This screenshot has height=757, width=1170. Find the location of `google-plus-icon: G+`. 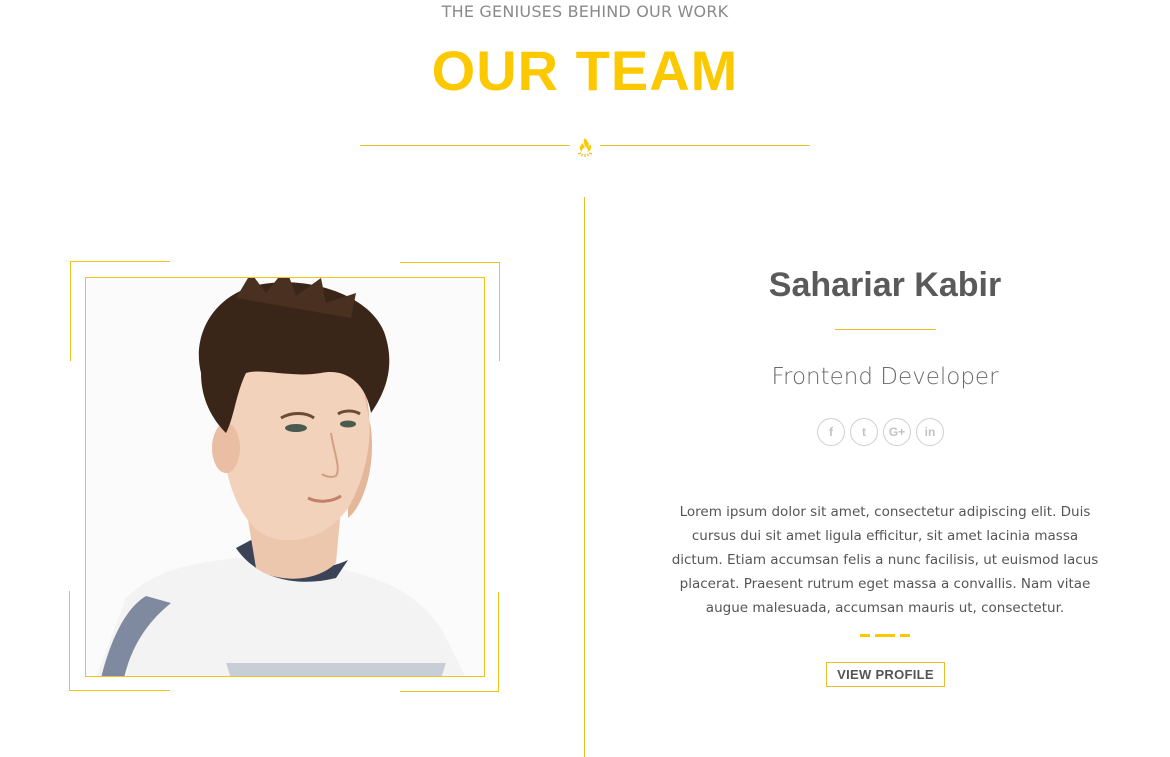

google-plus-icon: G+ is located at coordinates (897, 432).